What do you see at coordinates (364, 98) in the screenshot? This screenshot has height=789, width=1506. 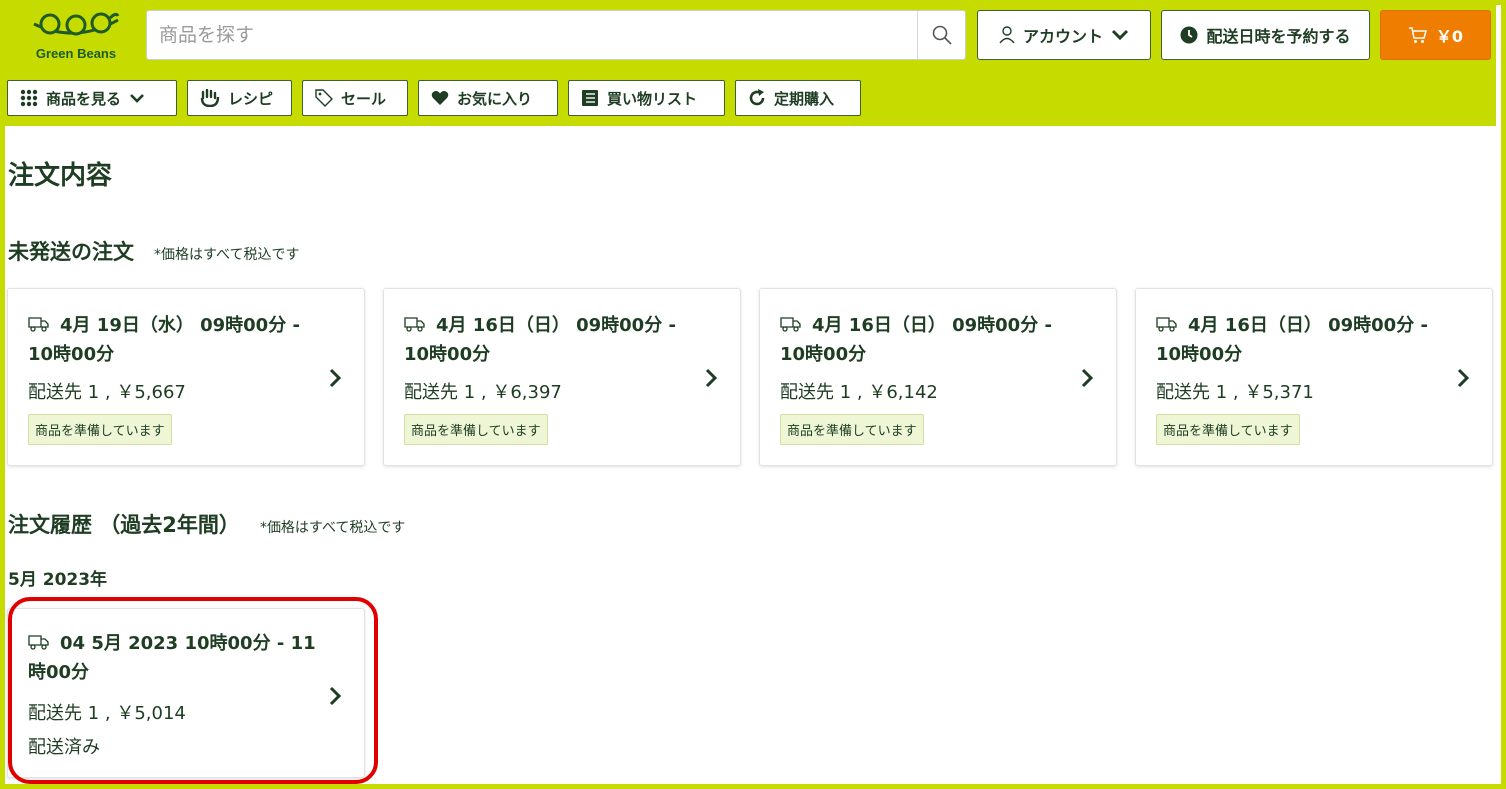 I see `nav-label: セール` at bounding box center [364, 98].